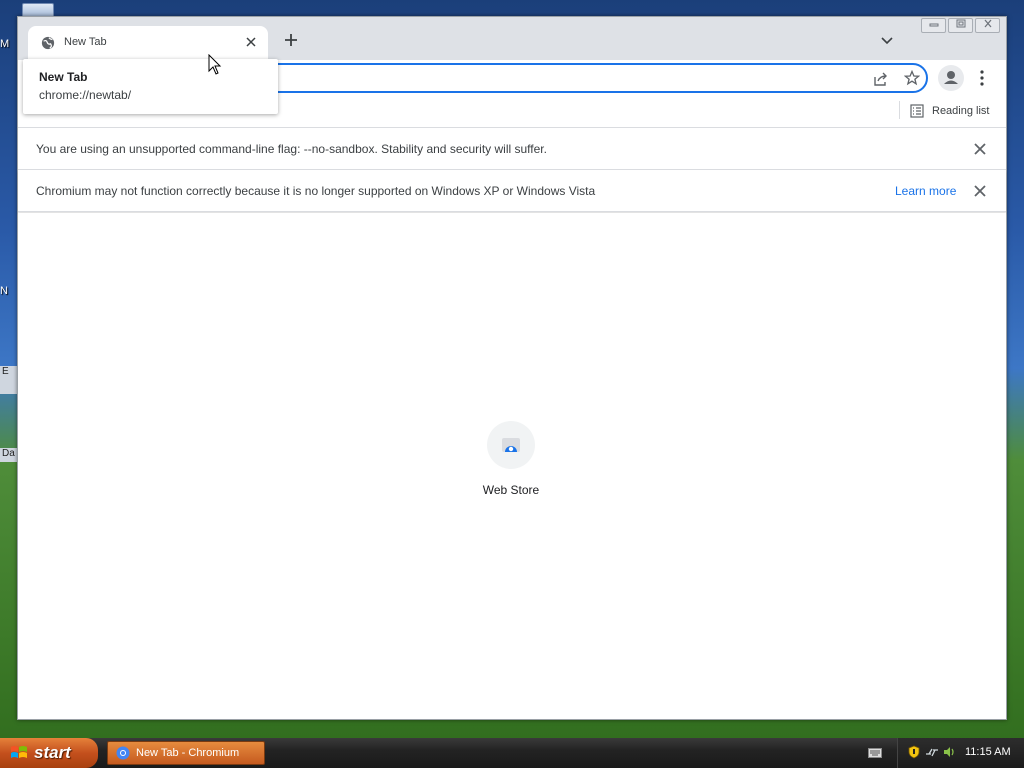 This screenshot has height=768, width=1024. Describe the element at coordinates (215, 64) in the screenshot. I see `mouse-cursor-icon` at that location.